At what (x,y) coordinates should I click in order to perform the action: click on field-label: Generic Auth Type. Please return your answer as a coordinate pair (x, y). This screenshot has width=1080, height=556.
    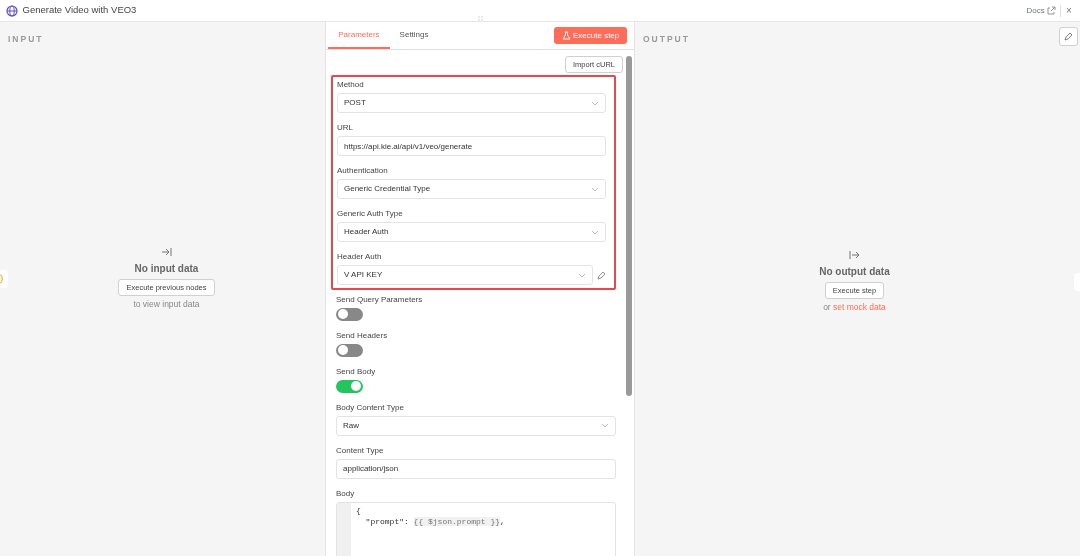
    Looking at the image, I should click on (370, 214).